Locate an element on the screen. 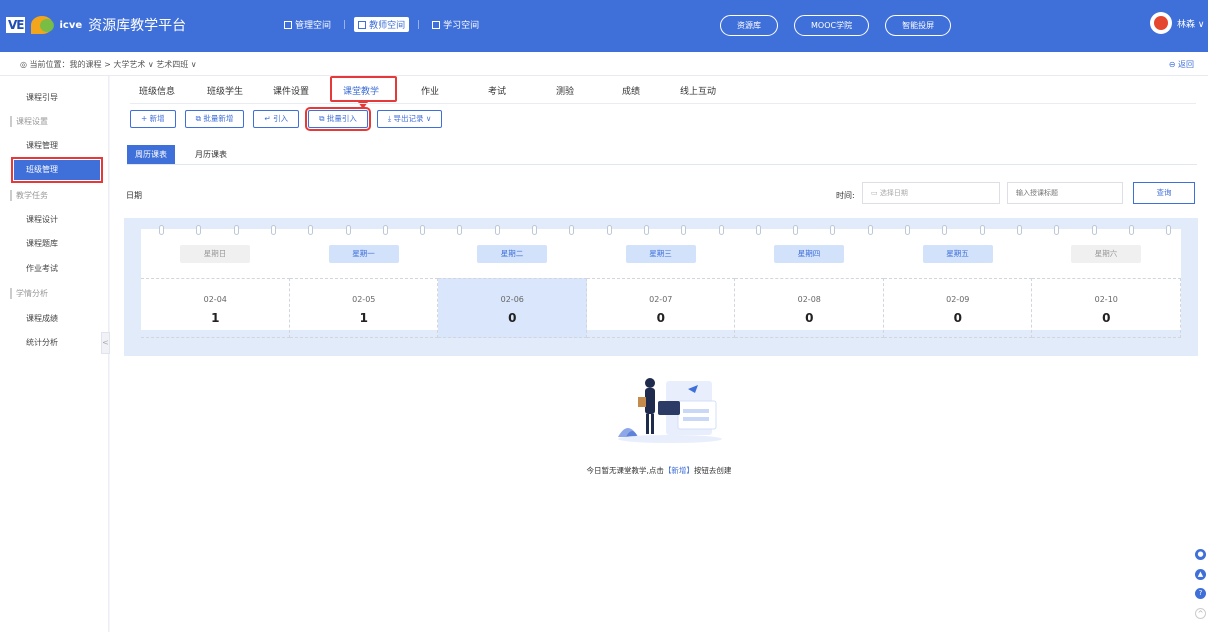 The width and height of the screenshot is (1208, 632). weekday-label: 星期四 is located at coordinates (809, 254).